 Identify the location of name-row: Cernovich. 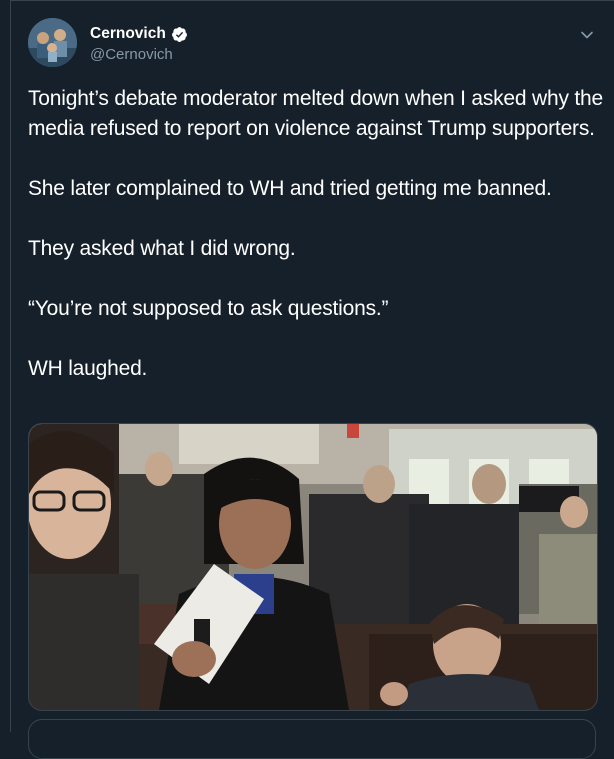
(139, 34).